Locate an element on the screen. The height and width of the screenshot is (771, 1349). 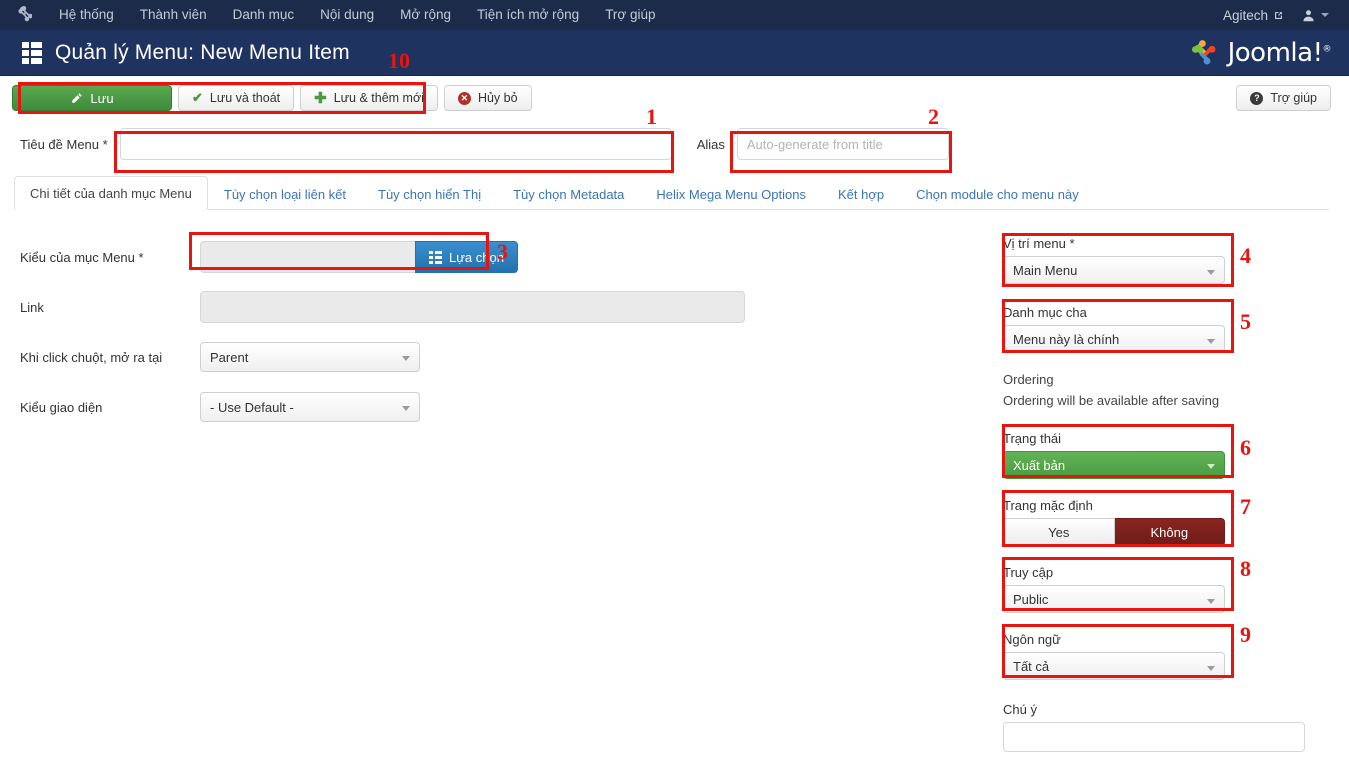
nav-item-noi-dung: Nội dung is located at coordinates (347, 15).